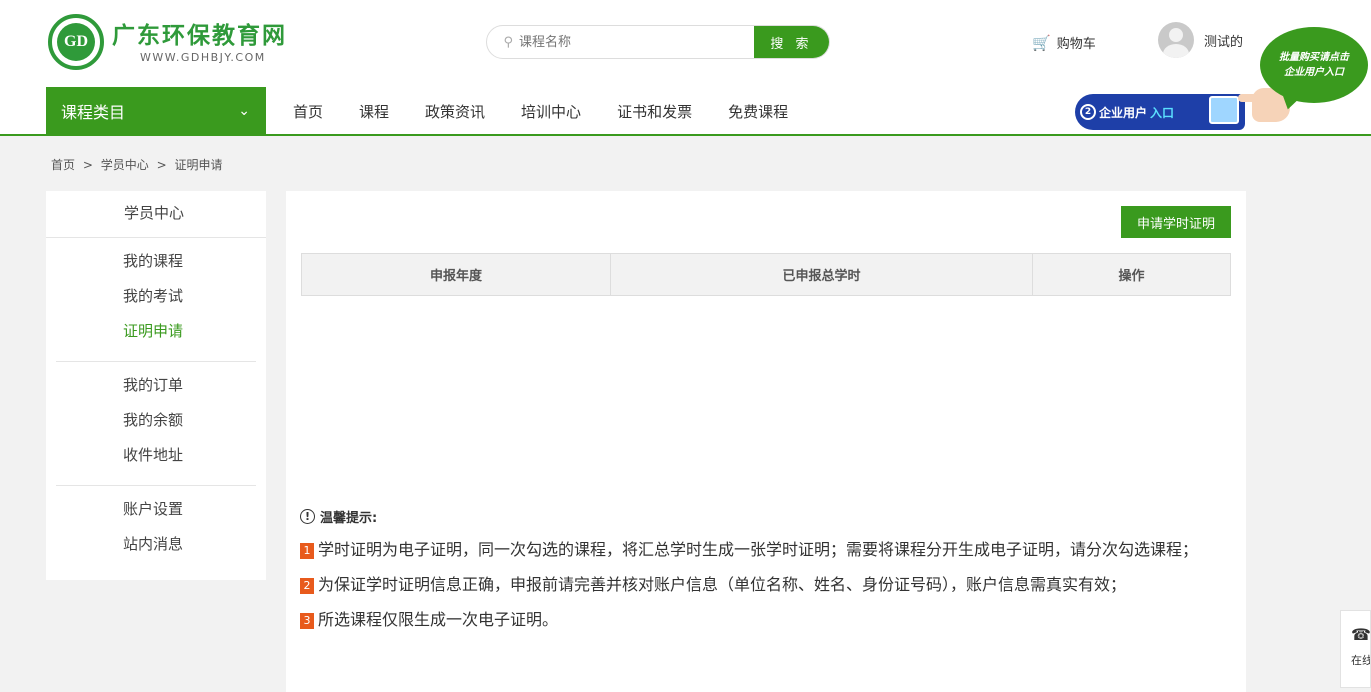 Image resolution: width=1371 pixels, height=692 pixels. Describe the element at coordinates (765, 516) in the screenshot. I see `tips-title: ! 温馨提示:` at that location.